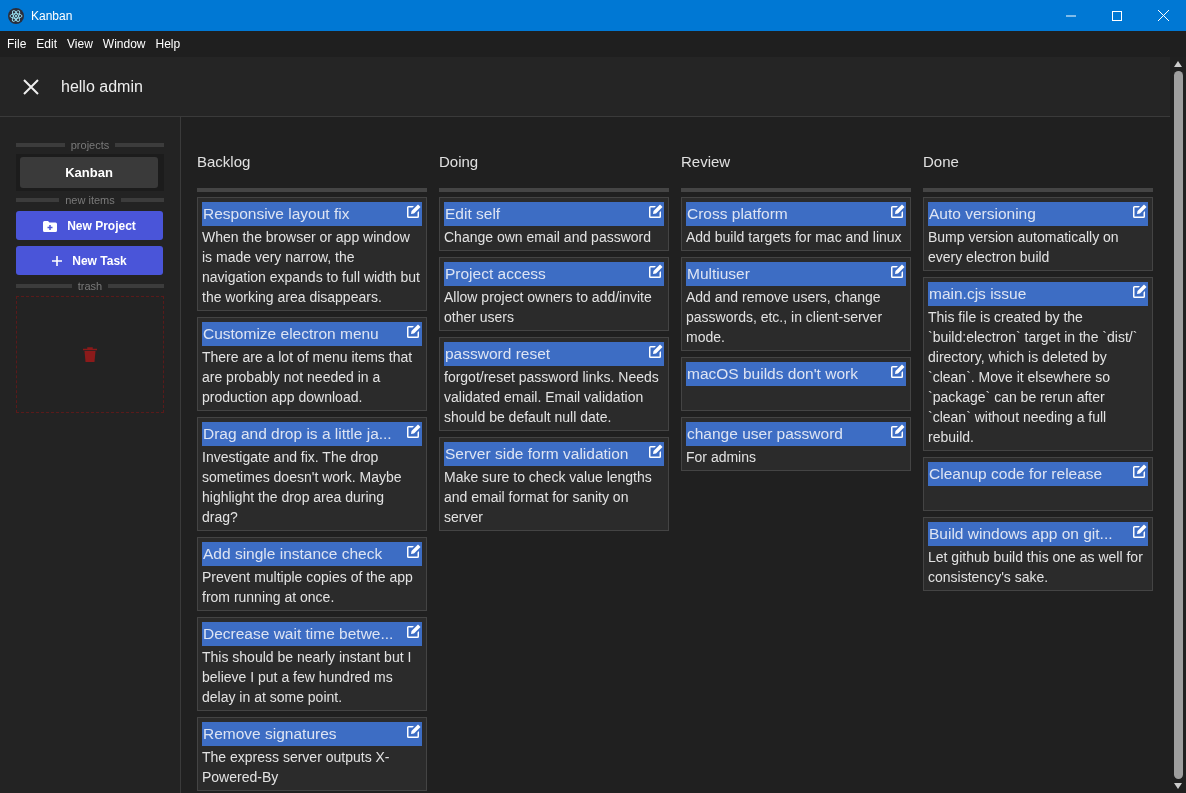 Image resolution: width=1186 pixels, height=793 pixels. I want to click on task-card: change user password For admins, so click(796, 444).